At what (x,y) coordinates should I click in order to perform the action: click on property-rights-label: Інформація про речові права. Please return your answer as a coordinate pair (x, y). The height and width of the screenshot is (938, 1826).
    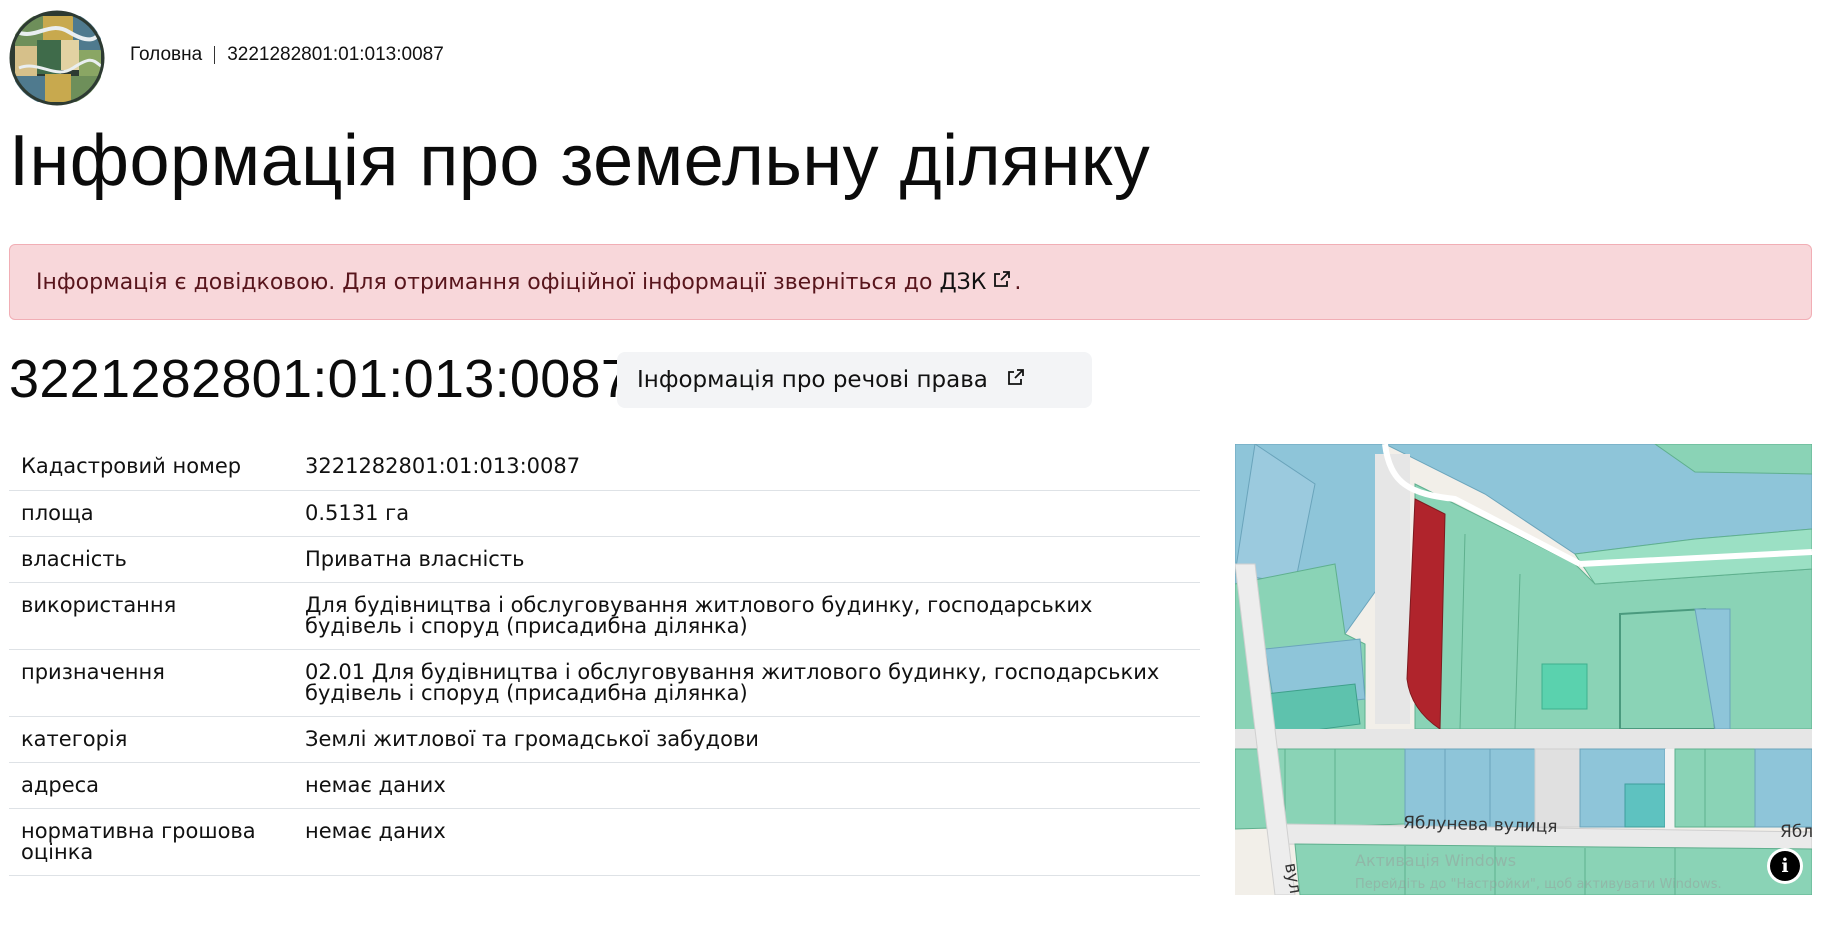
    Looking at the image, I should click on (812, 380).